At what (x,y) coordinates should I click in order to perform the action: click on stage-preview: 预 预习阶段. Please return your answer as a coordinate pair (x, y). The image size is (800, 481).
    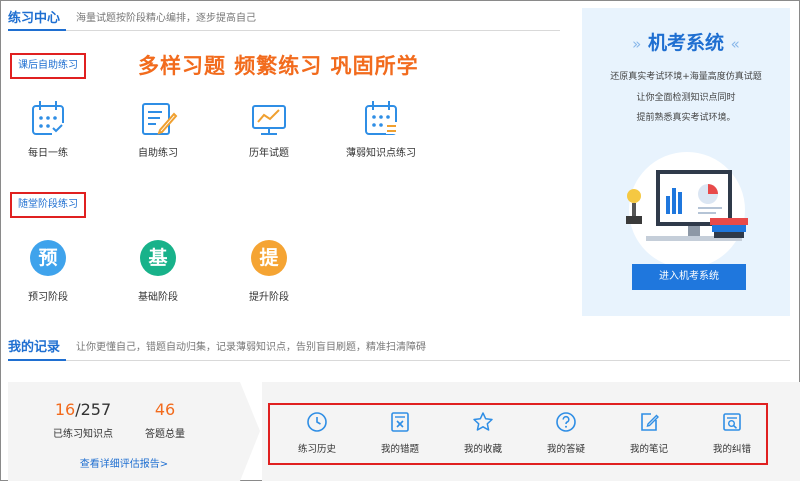
    Looking at the image, I should click on (48, 271).